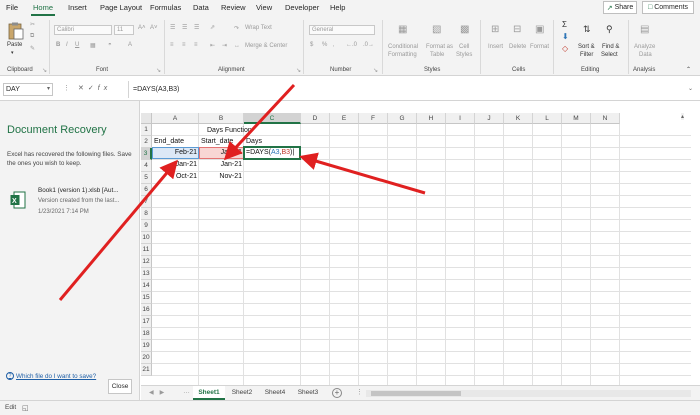 The image size is (700, 415). What do you see at coordinates (12, 53) in the screenshot?
I see `paste-dropdown-icon: ▾` at bounding box center [12, 53].